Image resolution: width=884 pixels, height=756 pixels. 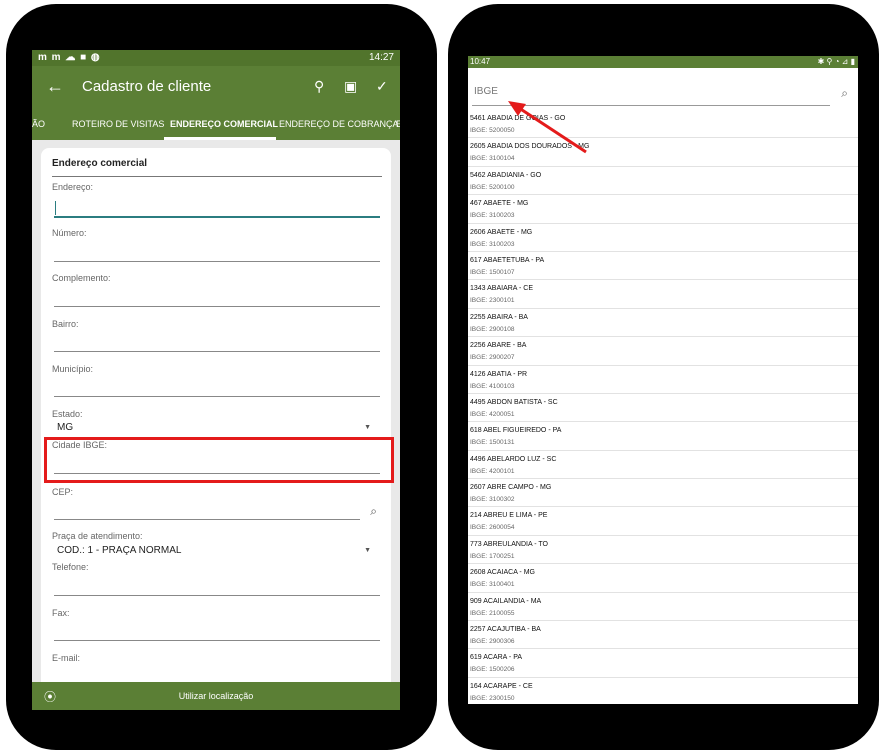 I want to click on use-location-button: ⦿ Utilizar localização, so click(x=216, y=696).